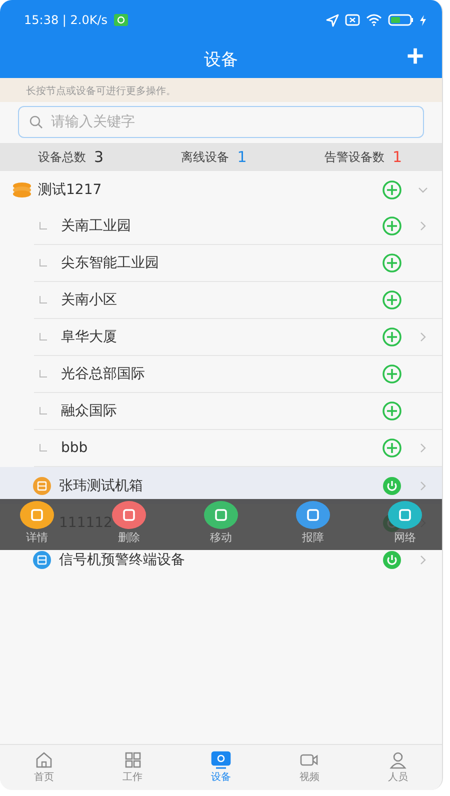 This screenshot has height=796, width=450. Describe the element at coordinates (332, 20) in the screenshot. I see `location-icon` at that location.